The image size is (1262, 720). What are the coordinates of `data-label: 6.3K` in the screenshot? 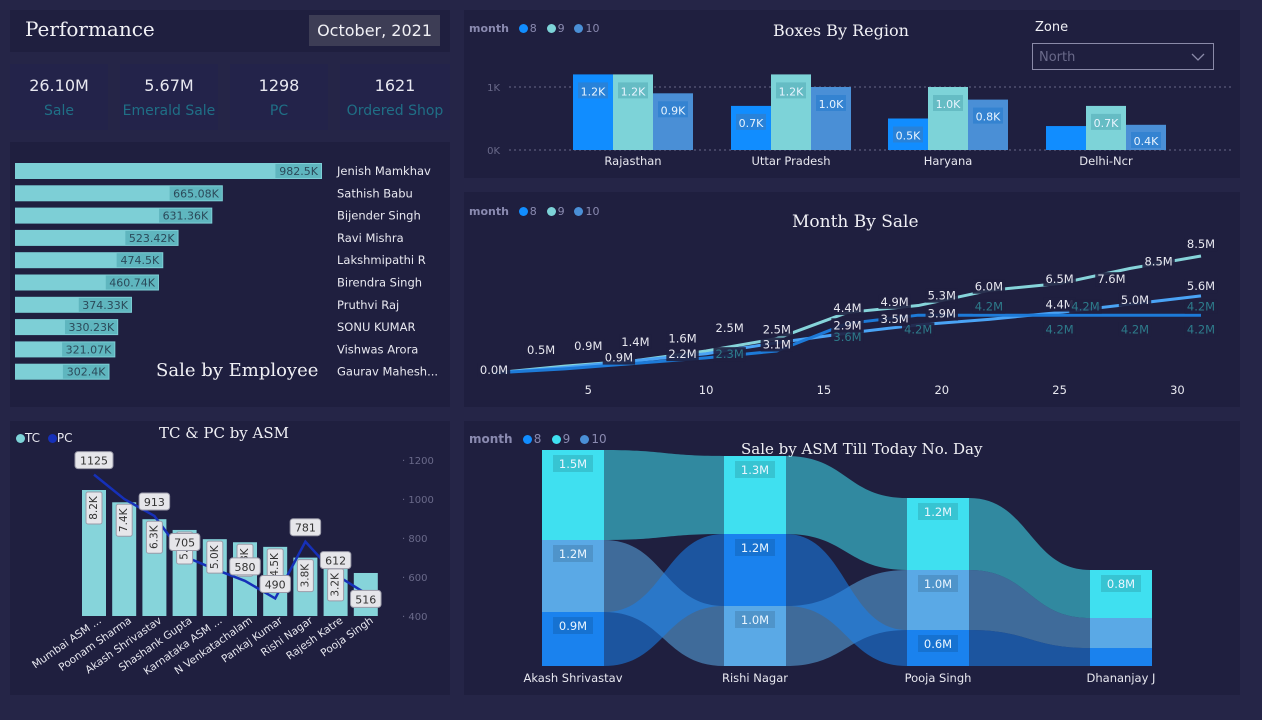 It's located at (154, 536).